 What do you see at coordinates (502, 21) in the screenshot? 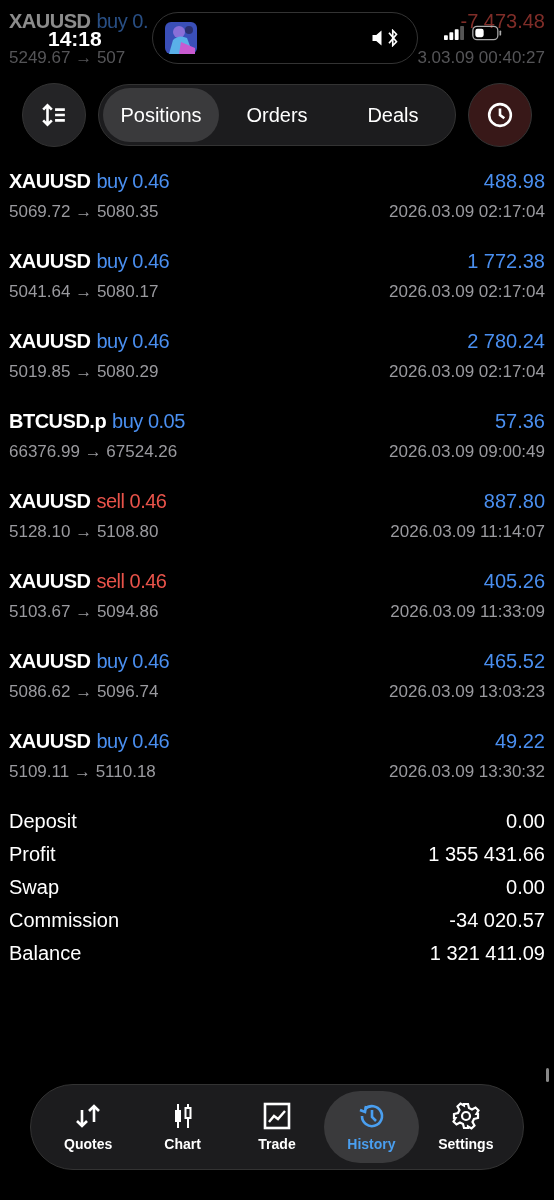
I see `deal-profit: -7 473.48` at bounding box center [502, 21].